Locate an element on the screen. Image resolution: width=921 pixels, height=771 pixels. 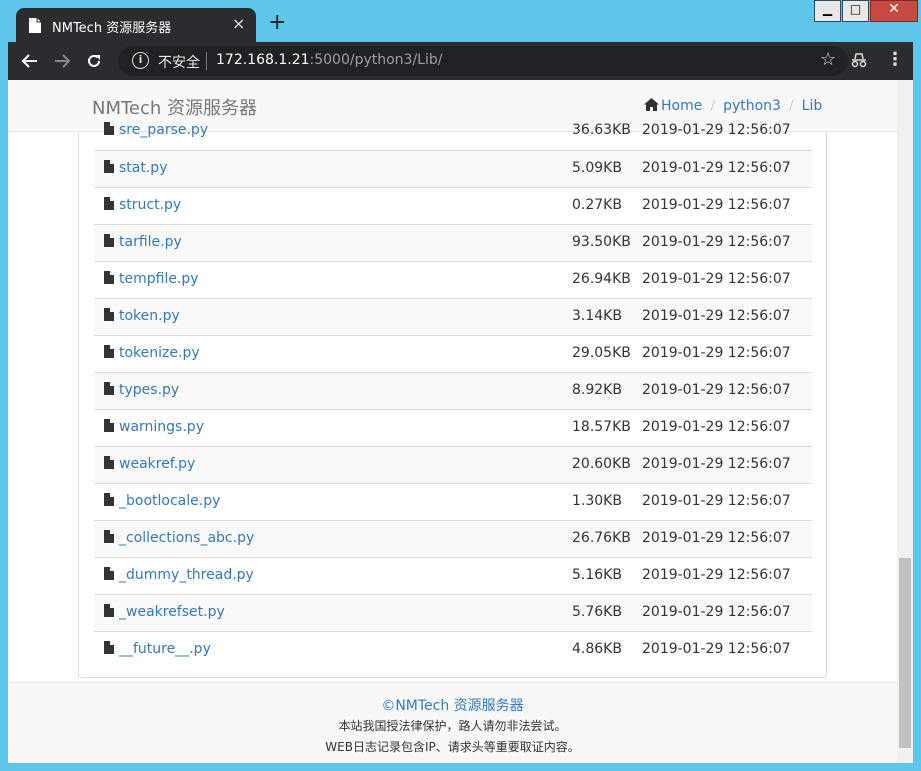
file-link: tokenize.py is located at coordinates (159, 353).